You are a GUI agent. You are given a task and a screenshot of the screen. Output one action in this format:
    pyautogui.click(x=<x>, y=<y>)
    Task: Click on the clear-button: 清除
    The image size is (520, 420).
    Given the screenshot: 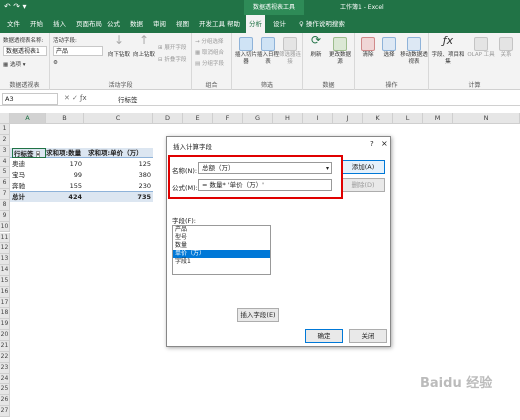 What is the action you would take?
    pyautogui.click(x=368, y=48)
    